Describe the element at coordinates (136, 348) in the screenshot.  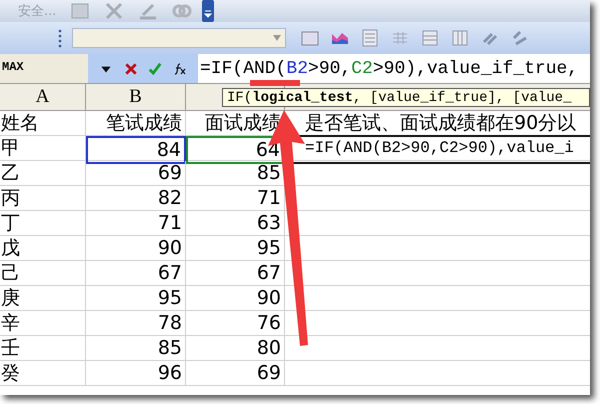
I see `table-cell: 85` at that location.